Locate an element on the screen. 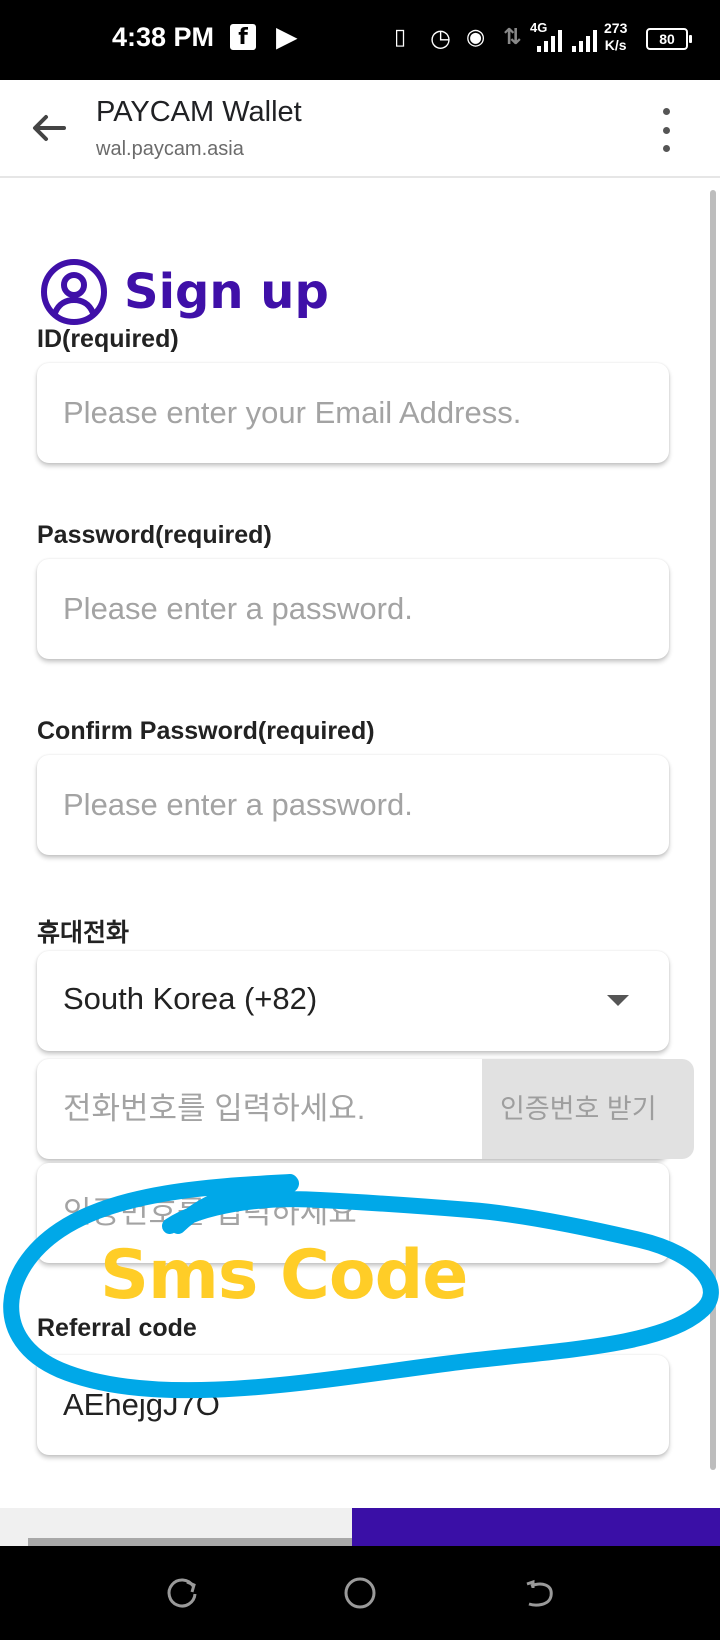 This screenshot has height=1640, width=720. bottom-secondary-button is located at coordinates (176, 1527).